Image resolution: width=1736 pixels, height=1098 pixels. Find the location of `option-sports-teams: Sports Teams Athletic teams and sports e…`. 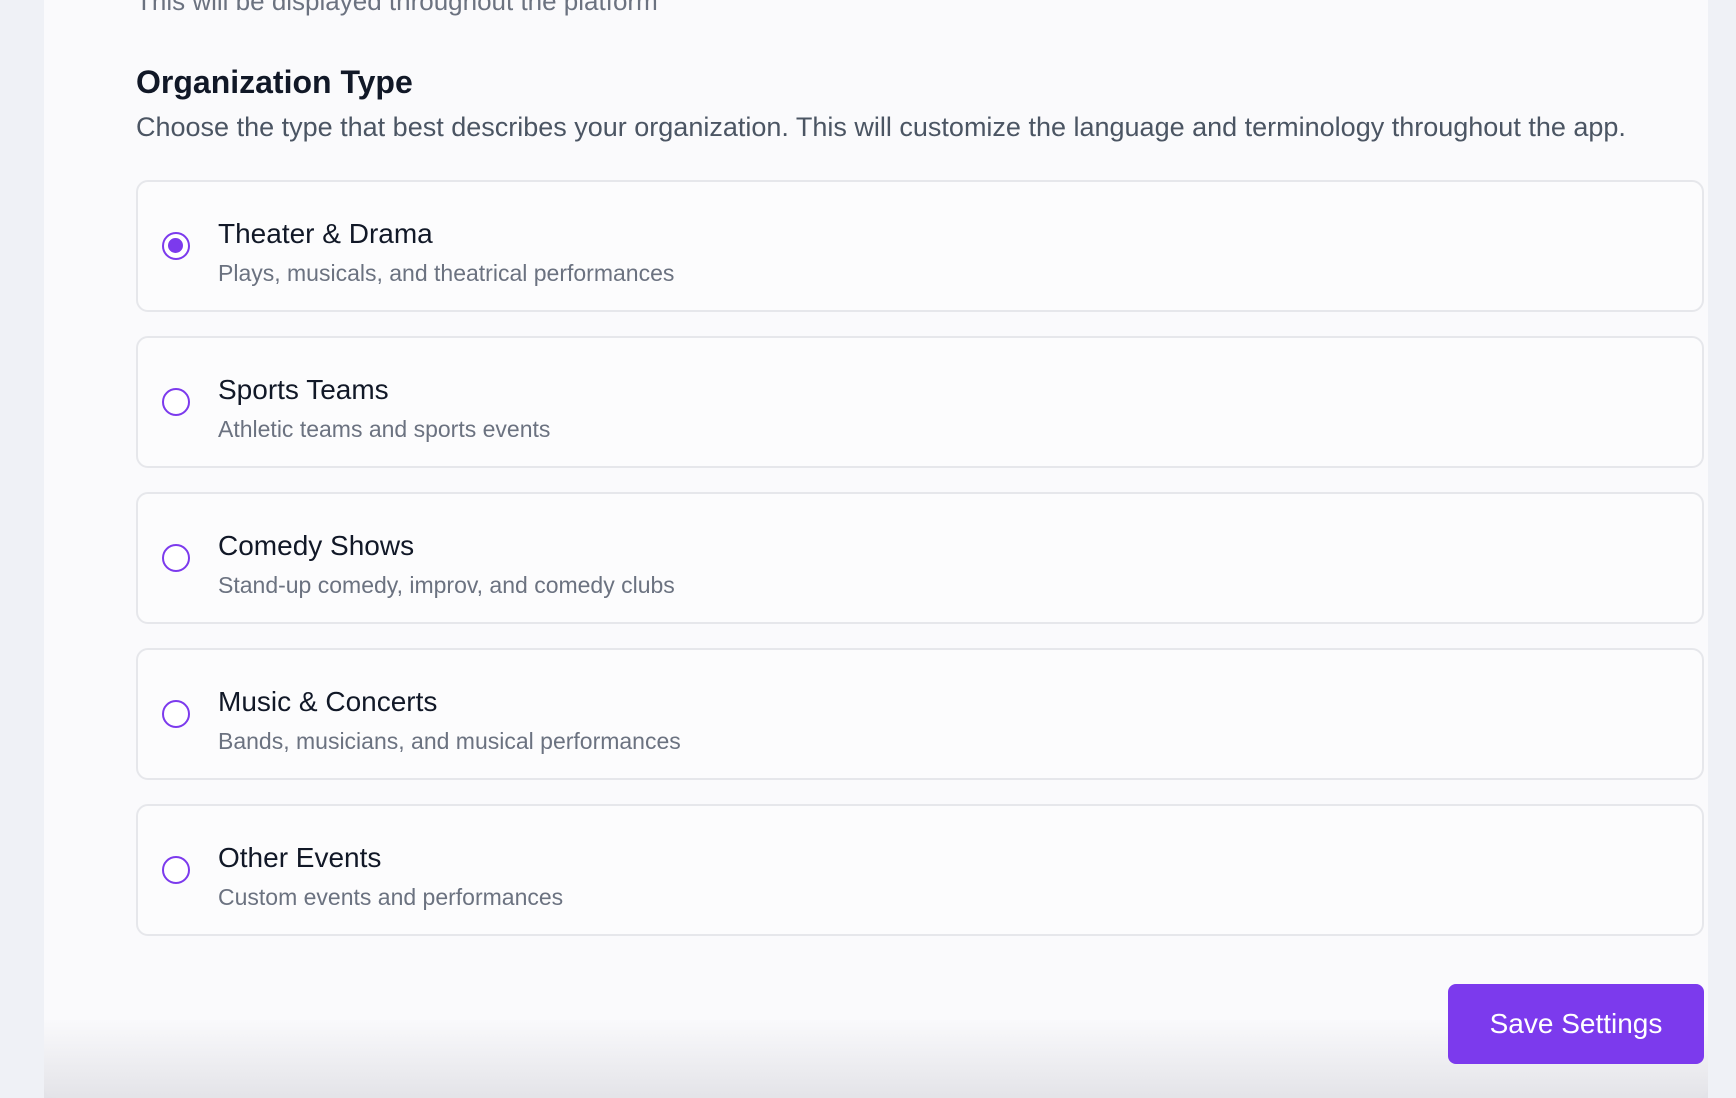

option-sports-teams: Sports Teams Athletic teams and sports e… is located at coordinates (920, 402).